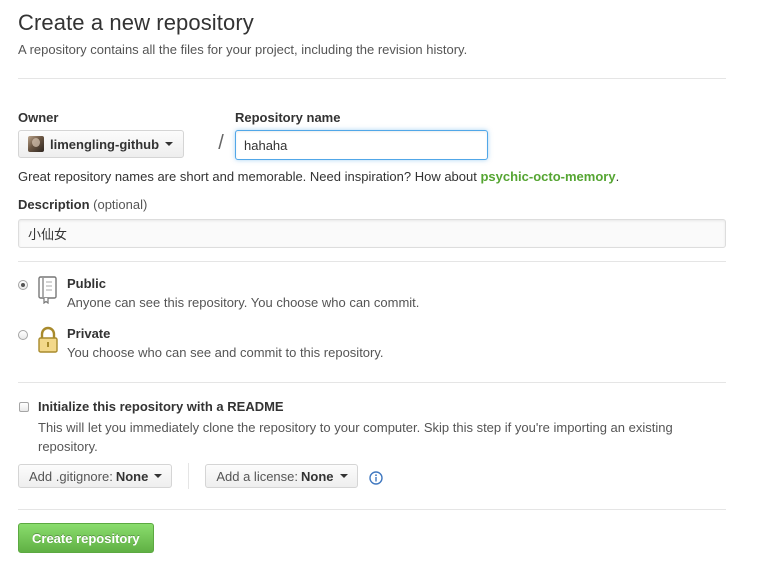 The height and width of the screenshot is (564, 767). What do you see at coordinates (189, 476) in the screenshot?
I see `vertical-divider` at bounding box center [189, 476].